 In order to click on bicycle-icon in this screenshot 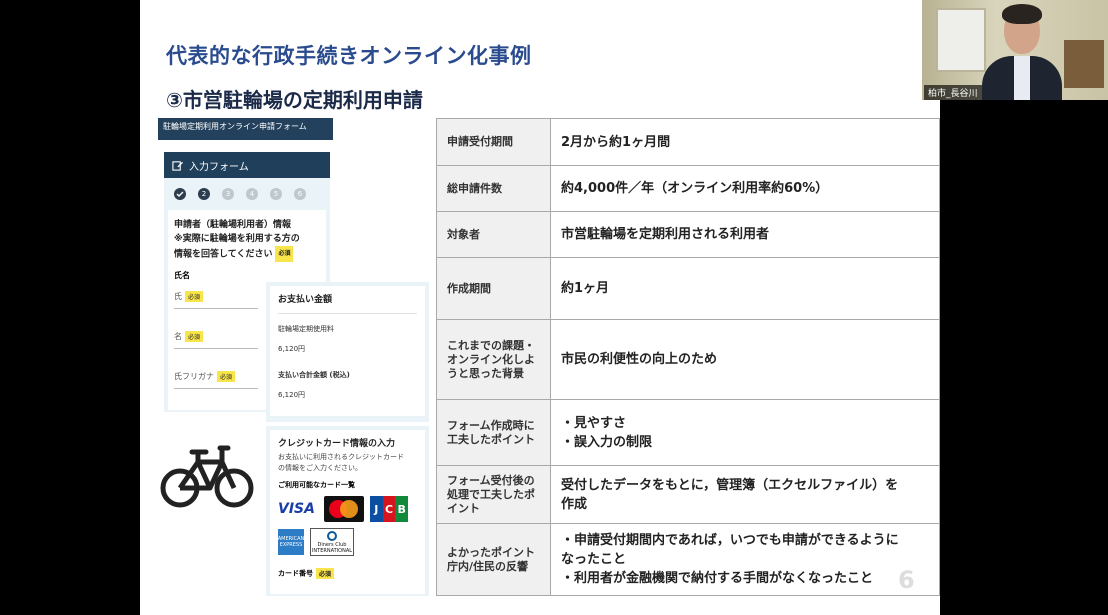, I will do `click(207, 476)`.